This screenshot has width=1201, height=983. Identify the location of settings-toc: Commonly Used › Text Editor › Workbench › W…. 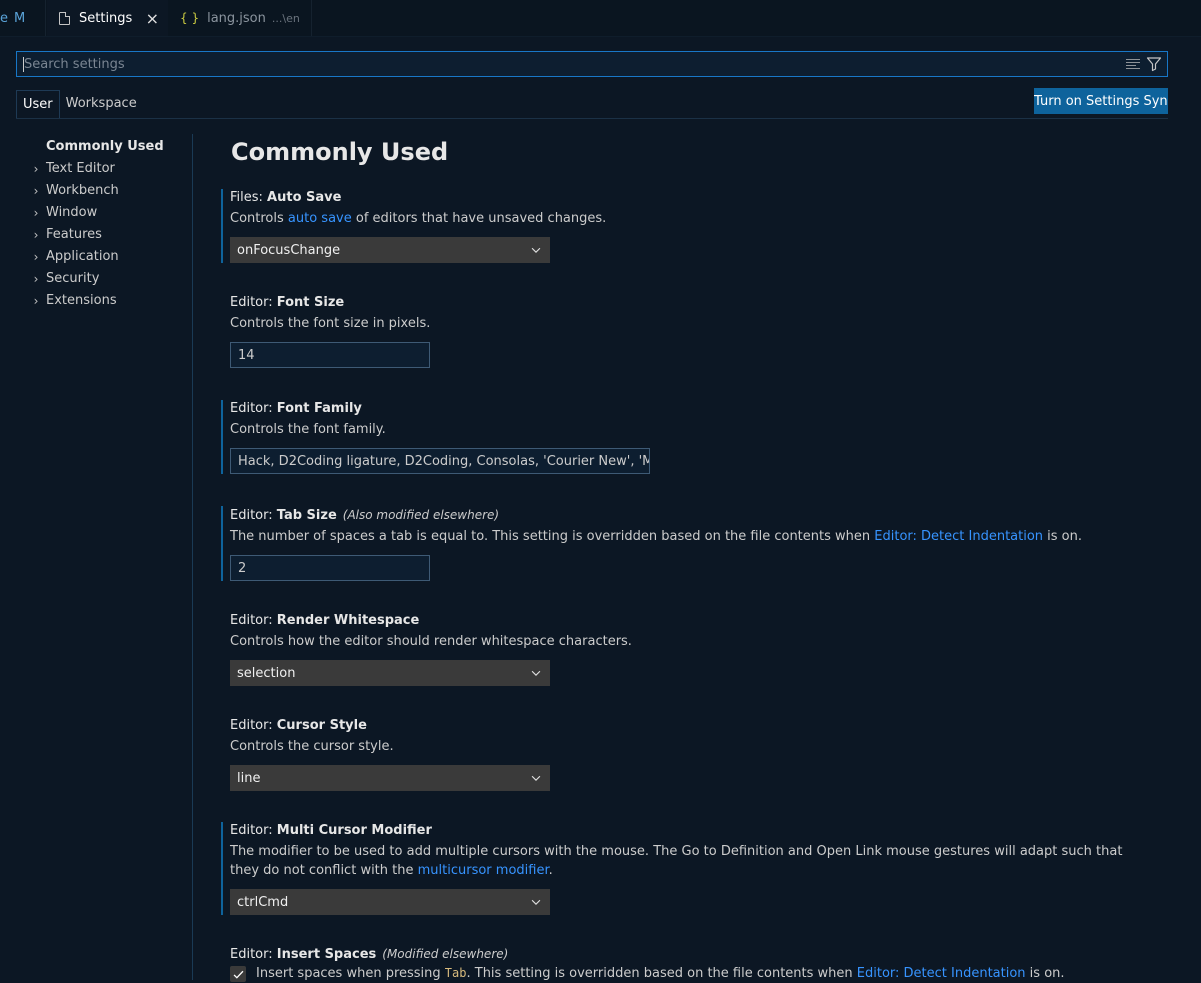
(110, 224).